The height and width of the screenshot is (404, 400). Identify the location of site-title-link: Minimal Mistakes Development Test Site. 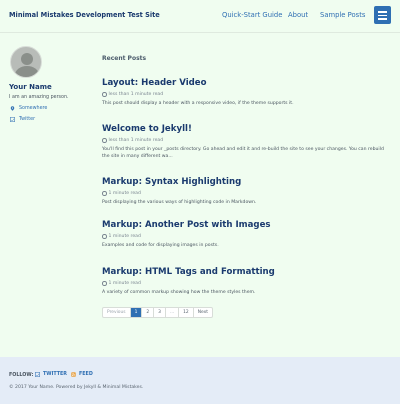
(84, 15).